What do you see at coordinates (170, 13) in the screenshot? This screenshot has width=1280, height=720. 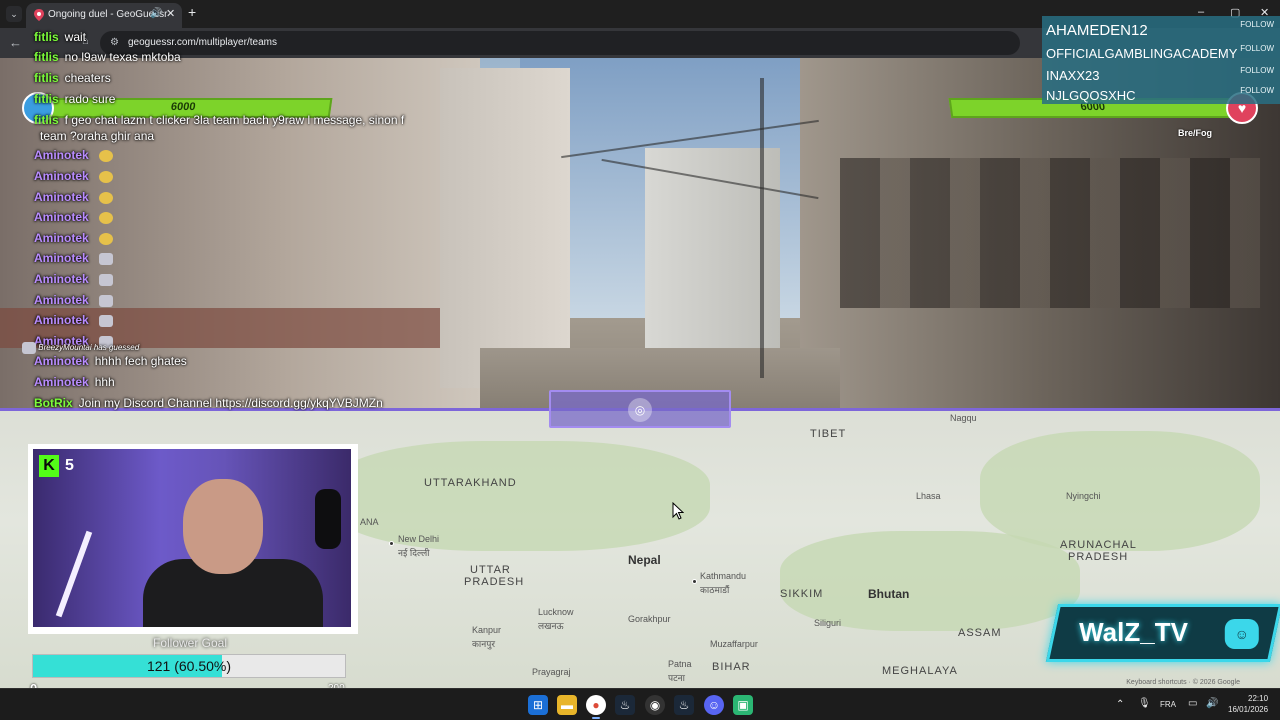 I see `close-icon: ✕` at bounding box center [170, 13].